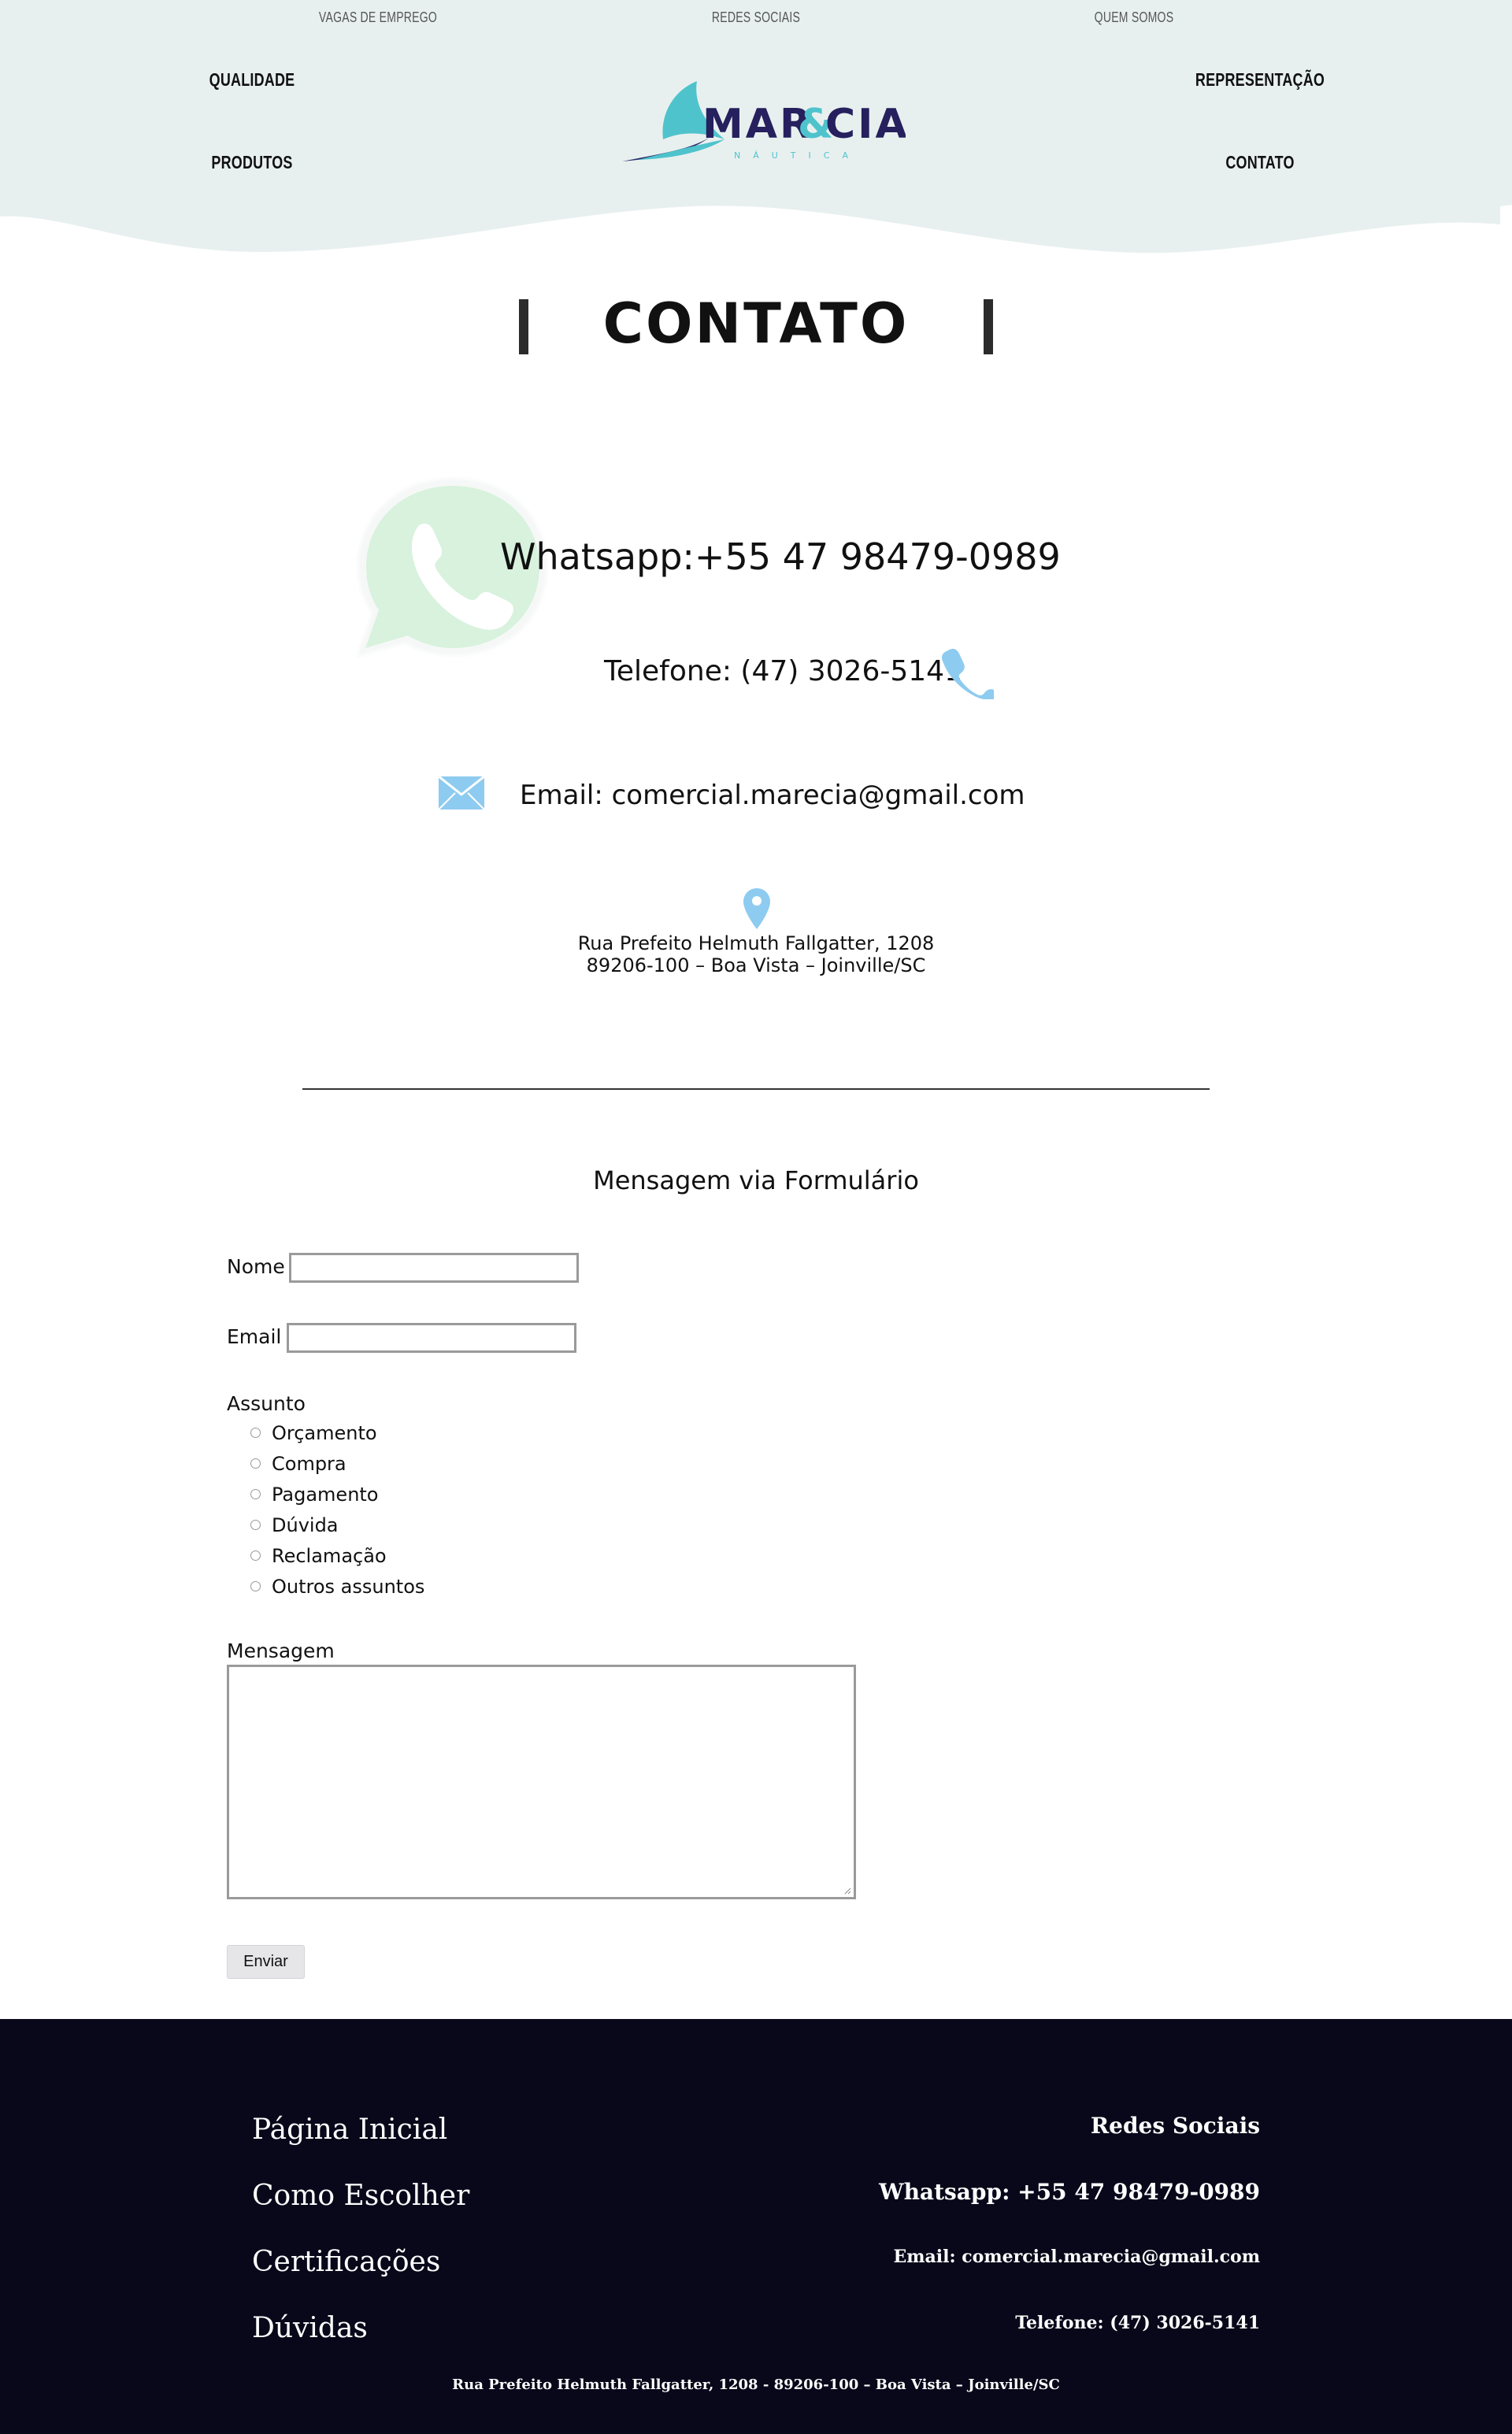 The width and height of the screenshot is (1512, 2434). What do you see at coordinates (756, 943) in the screenshot?
I see `address-line-1: Rua Prefeito Helmuth Fallgatter, 1208` at bounding box center [756, 943].